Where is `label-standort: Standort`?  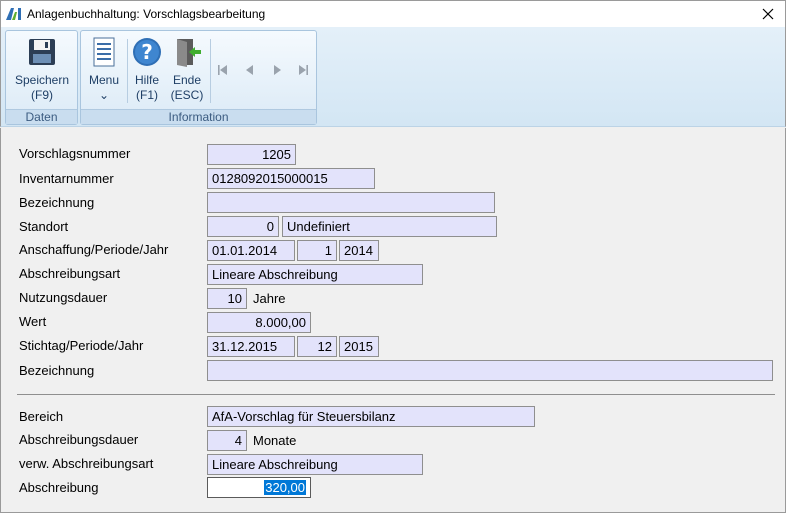 label-standort: Standort is located at coordinates (44, 226).